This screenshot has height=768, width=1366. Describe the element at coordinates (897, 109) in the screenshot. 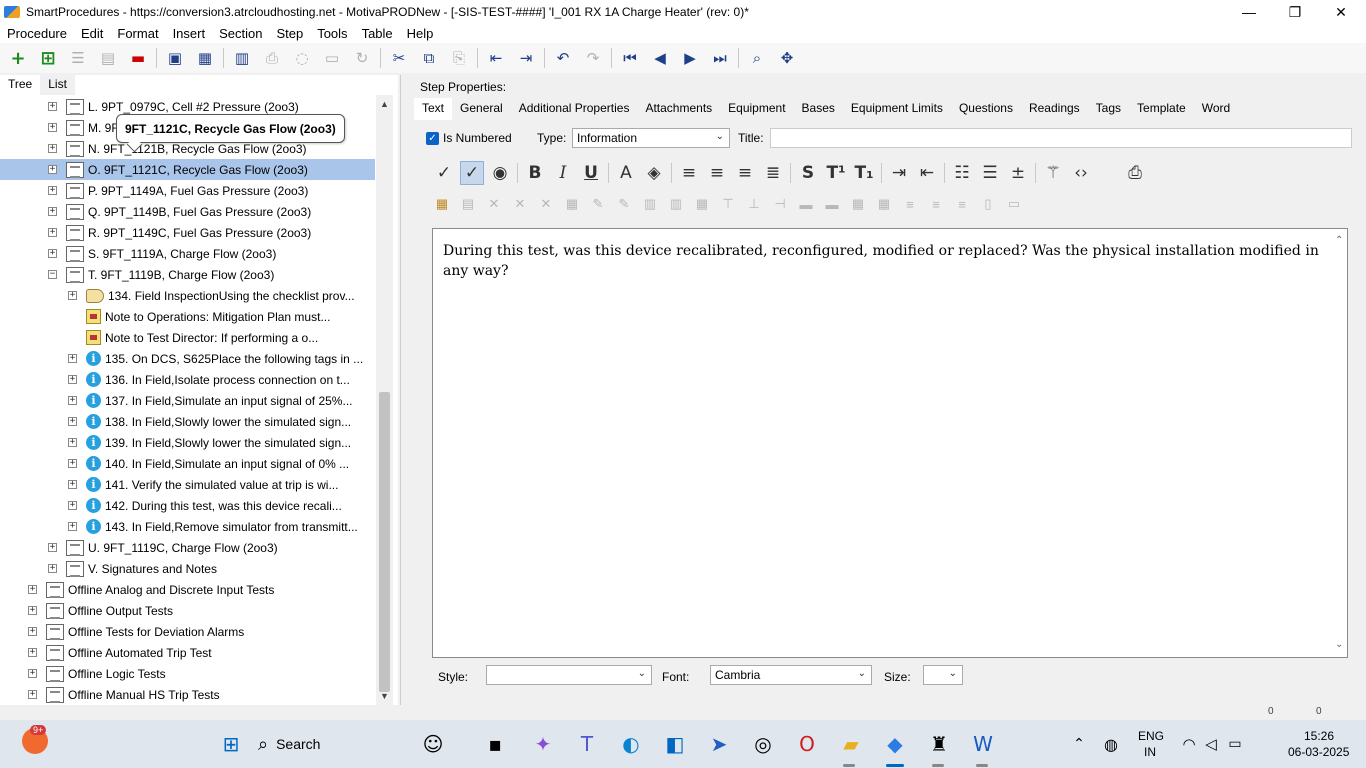

I see `tab-equipment-limits: Equipment Limits` at that location.